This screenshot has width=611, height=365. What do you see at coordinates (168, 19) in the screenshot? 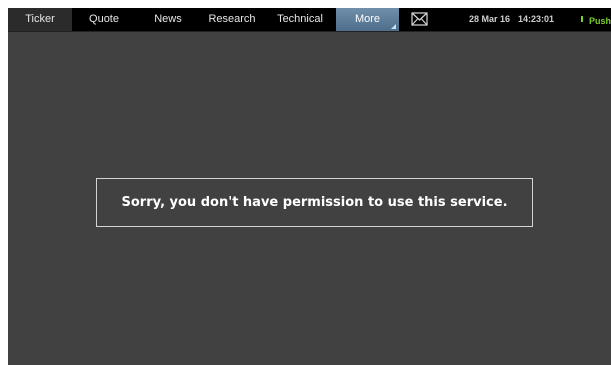
I see `tab-news: News` at bounding box center [168, 19].